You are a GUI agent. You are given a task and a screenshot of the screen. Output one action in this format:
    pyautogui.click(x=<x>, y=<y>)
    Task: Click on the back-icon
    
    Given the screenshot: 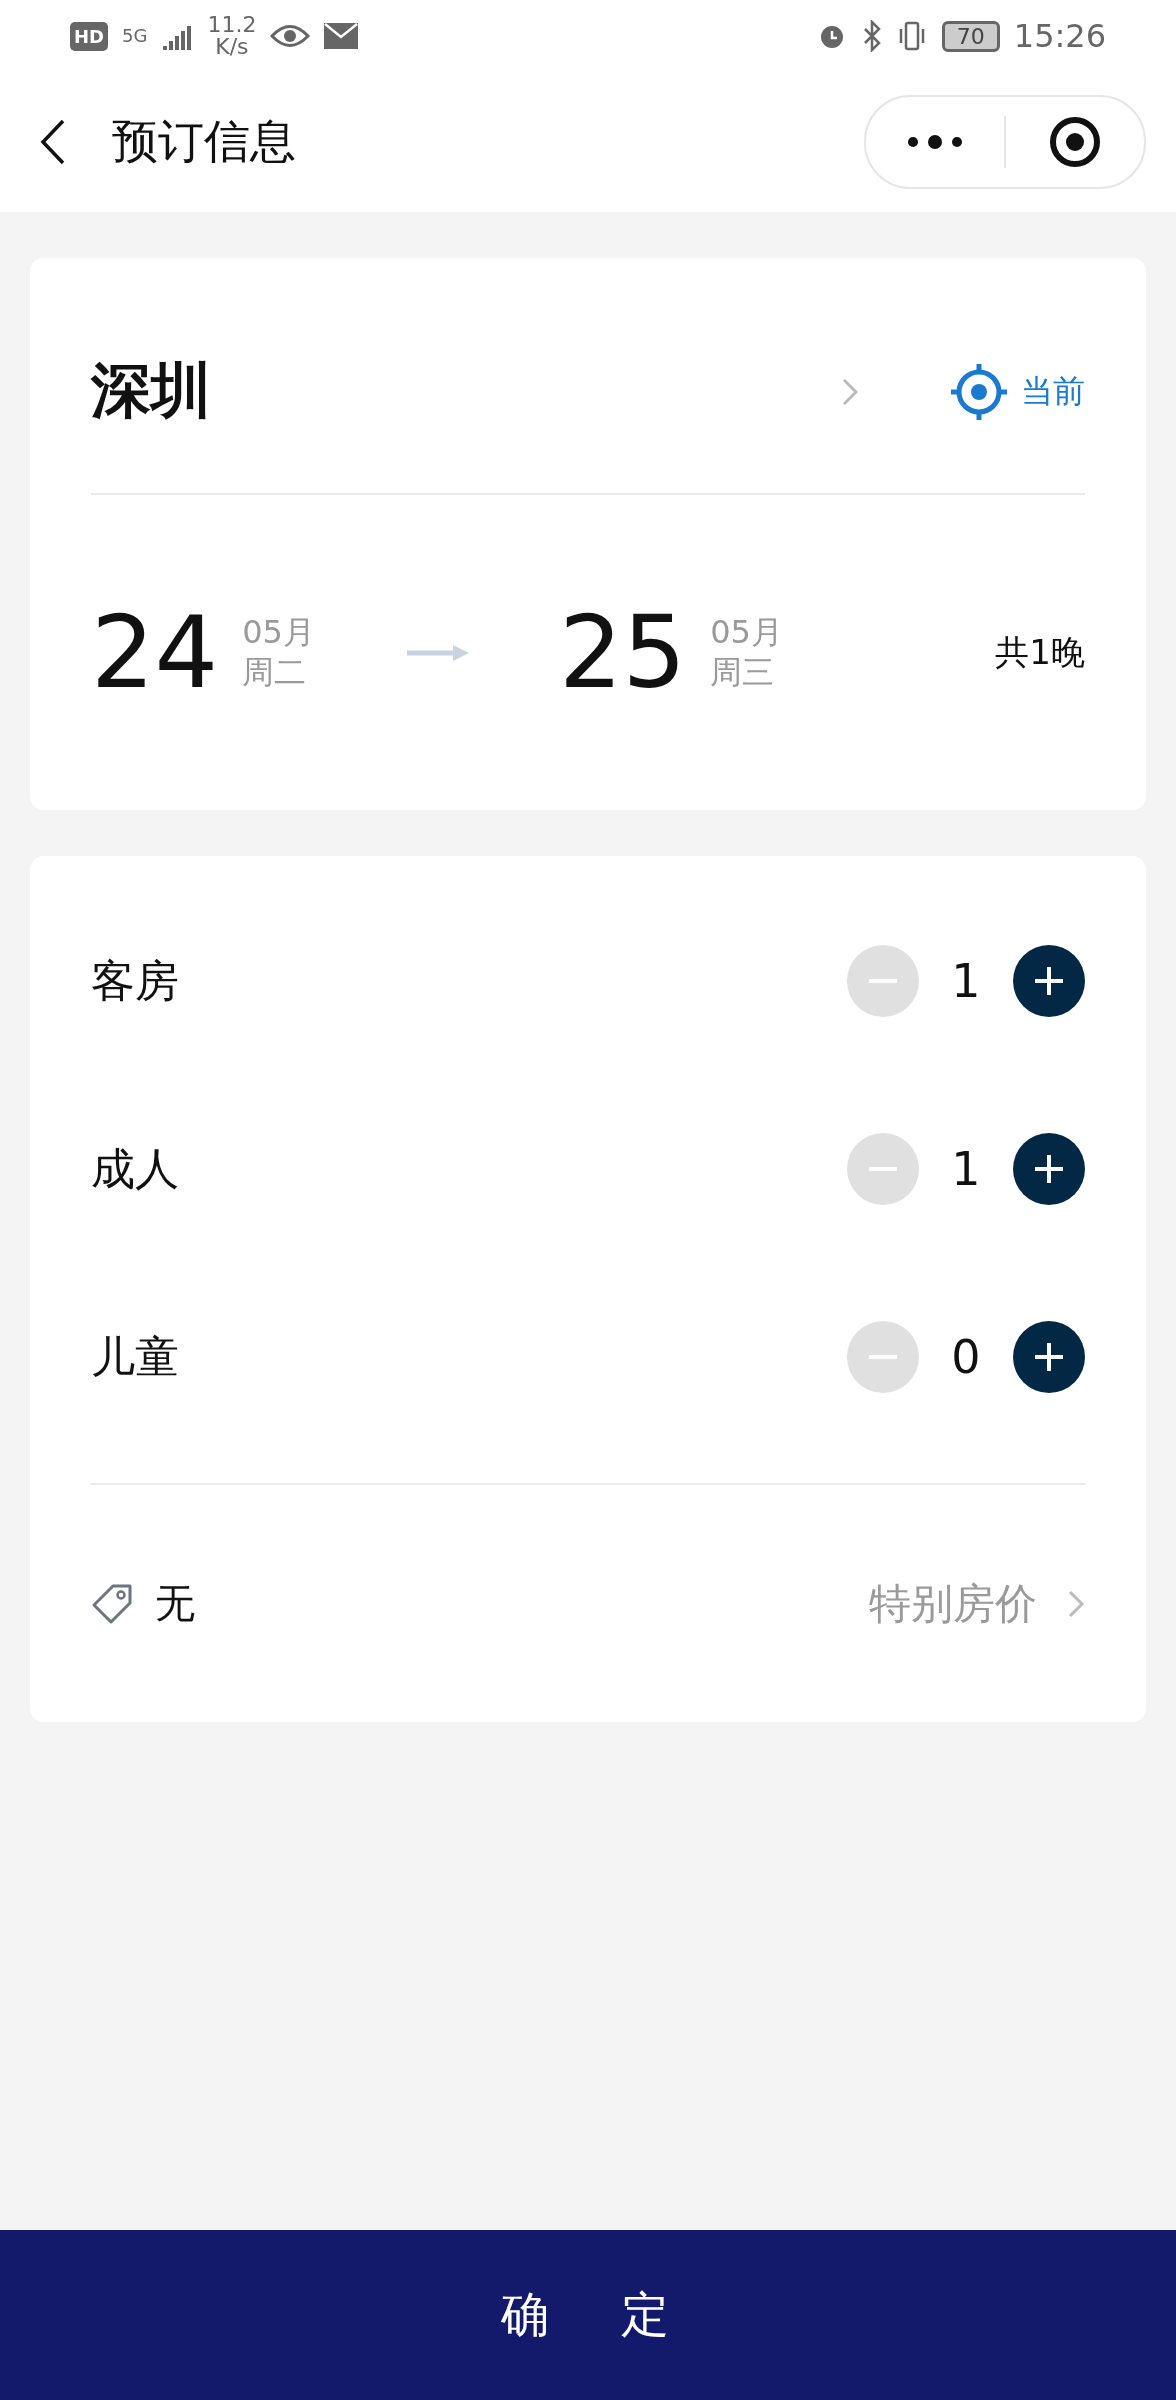 What is the action you would take?
    pyautogui.click(x=53, y=142)
    